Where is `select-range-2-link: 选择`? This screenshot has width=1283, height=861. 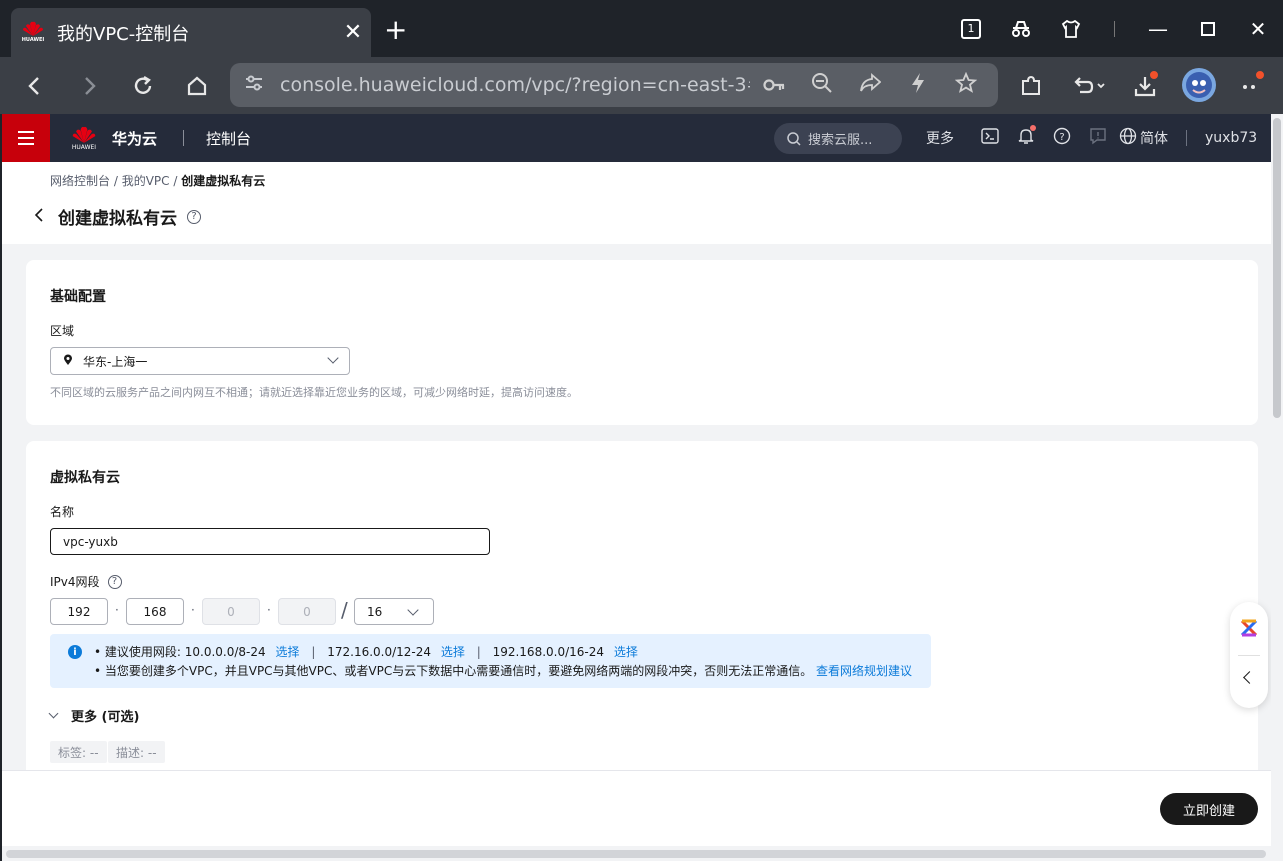
select-range-2-link: 选择 is located at coordinates (453, 652).